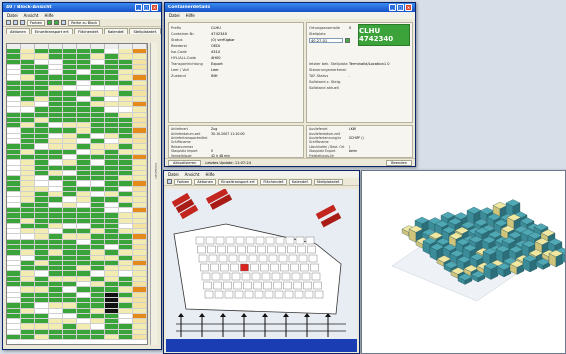 The height and width of the screenshot is (354, 566). I want to click on tab-einzeltransport: Einzeltransport erf., so click(52, 31).